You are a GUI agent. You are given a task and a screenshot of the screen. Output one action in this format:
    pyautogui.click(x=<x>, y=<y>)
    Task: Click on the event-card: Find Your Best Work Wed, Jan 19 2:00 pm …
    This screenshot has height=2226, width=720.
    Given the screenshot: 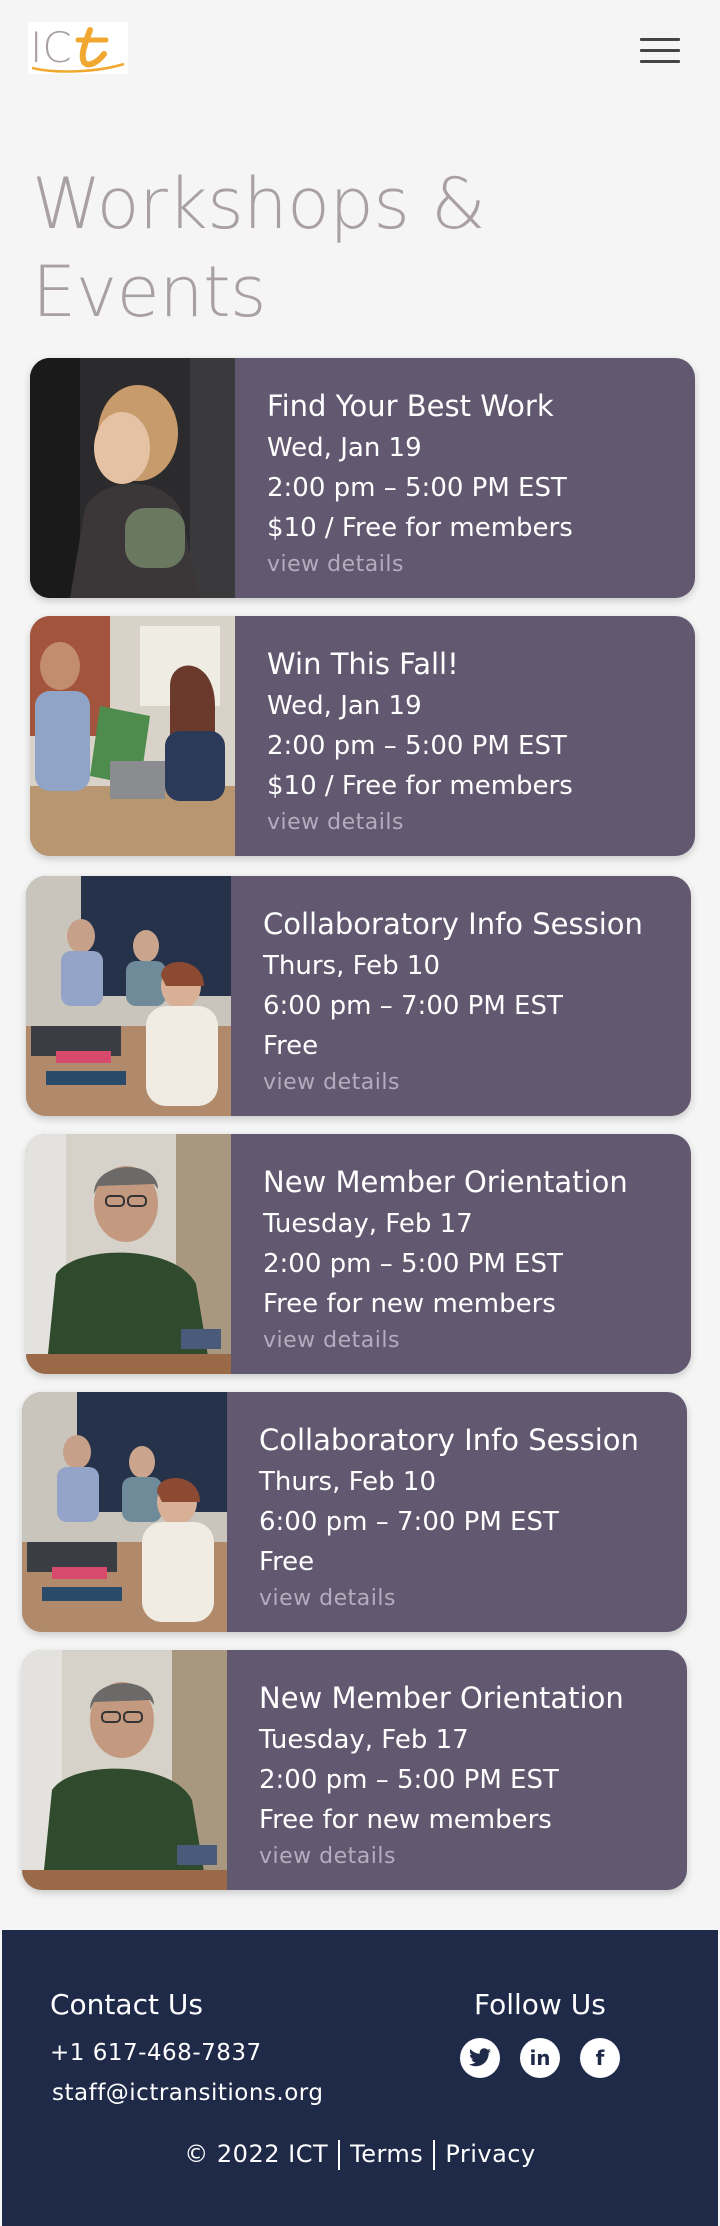 What is the action you would take?
    pyautogui.click(x=362, y=478)
    